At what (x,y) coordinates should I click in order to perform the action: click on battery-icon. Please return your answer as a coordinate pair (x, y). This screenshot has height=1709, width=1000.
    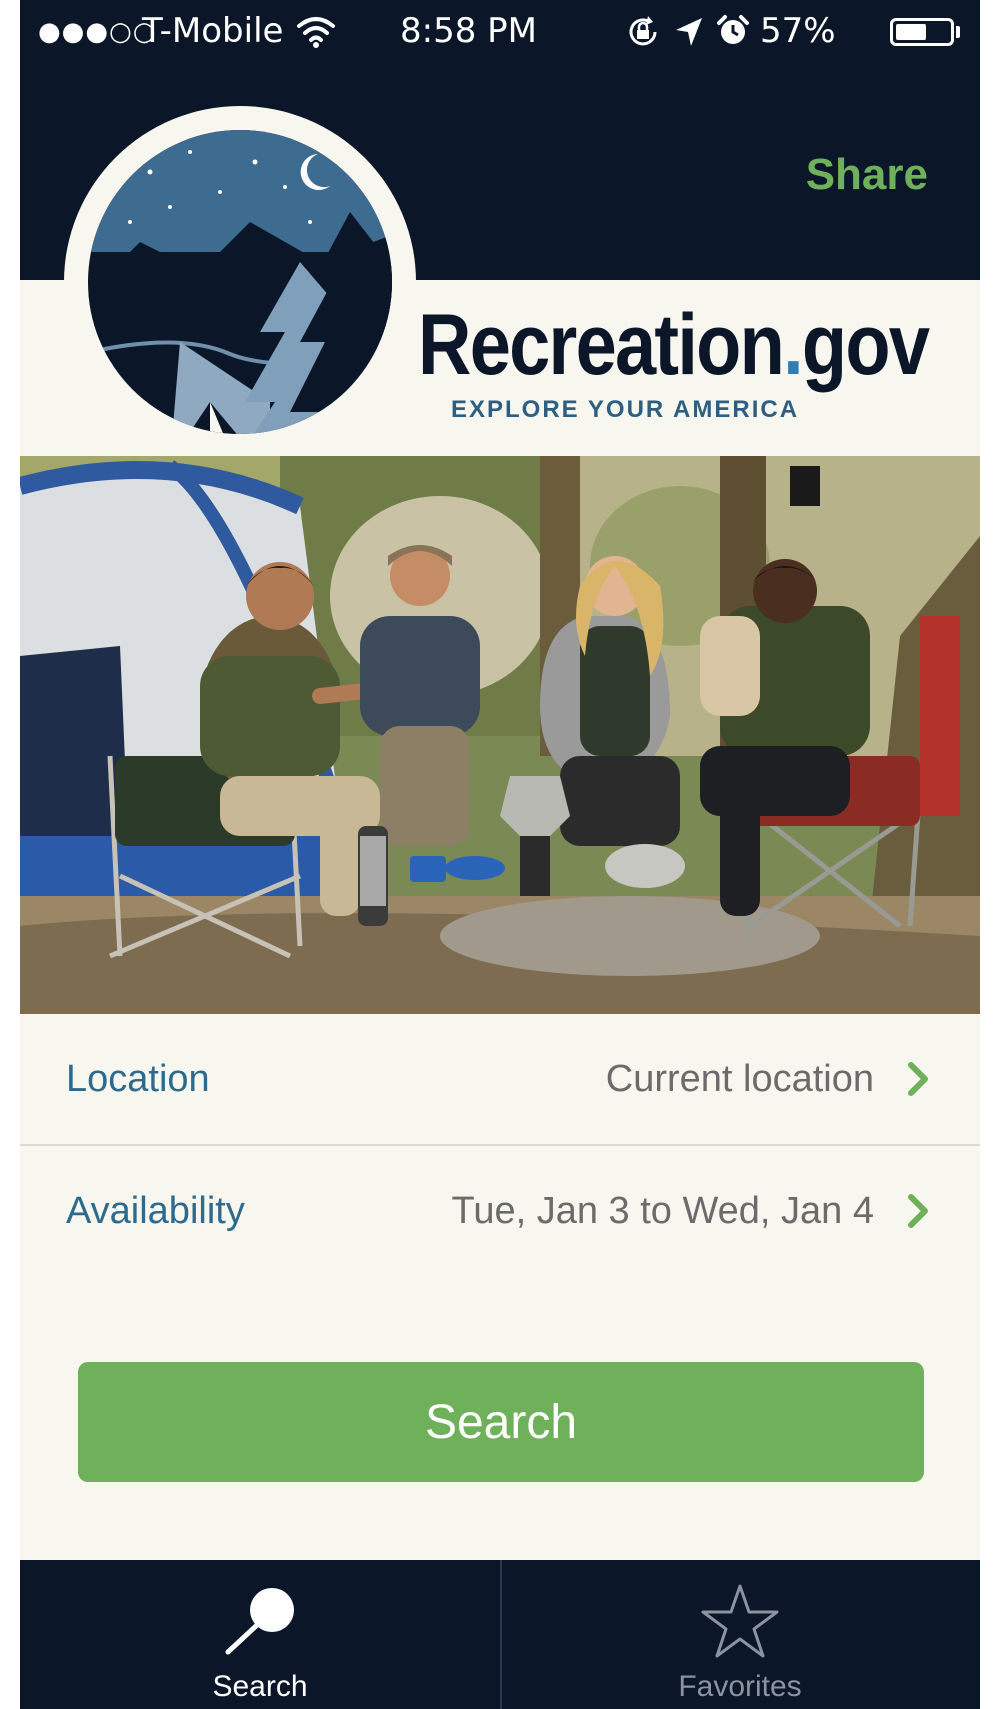
    Looking at the image, I should click on (922, 32).